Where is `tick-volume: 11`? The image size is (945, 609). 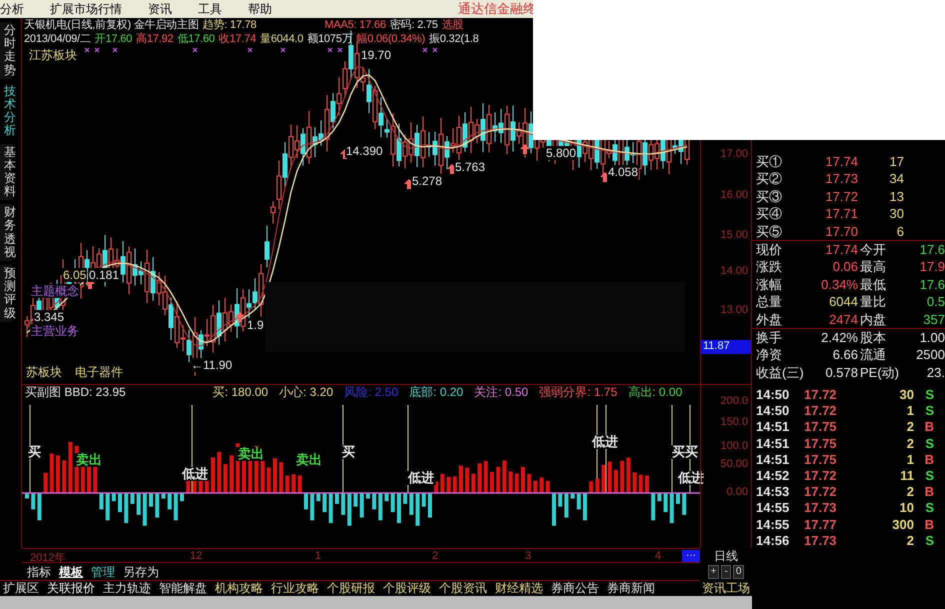
tick-volume: 11 is located at coordinates (906, 476).